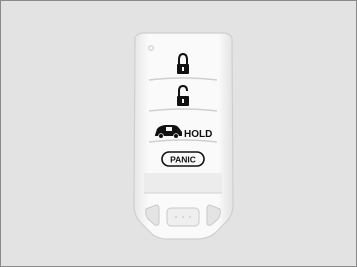 This screenshot has width=357, height=267. Describe the element at coordinates (183, 183) in the screenshot. I see `grip-band` at that location.